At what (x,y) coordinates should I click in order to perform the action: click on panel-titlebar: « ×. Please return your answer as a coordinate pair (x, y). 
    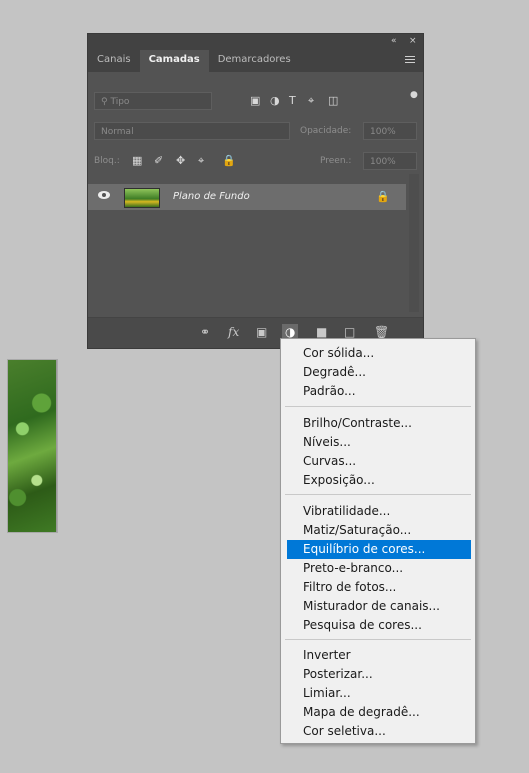
    Looking at the image, I should click on (255, 42).